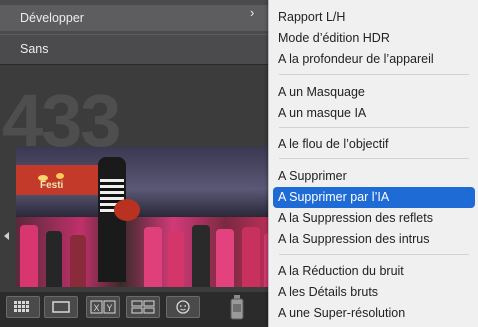 This screenshot has height=327, width=478. What do you see at coordinates (374, 17) in the screenshot?
I see `submenu-item-rapport-lh: Rapport L/H` at bounding box center [374, 17].